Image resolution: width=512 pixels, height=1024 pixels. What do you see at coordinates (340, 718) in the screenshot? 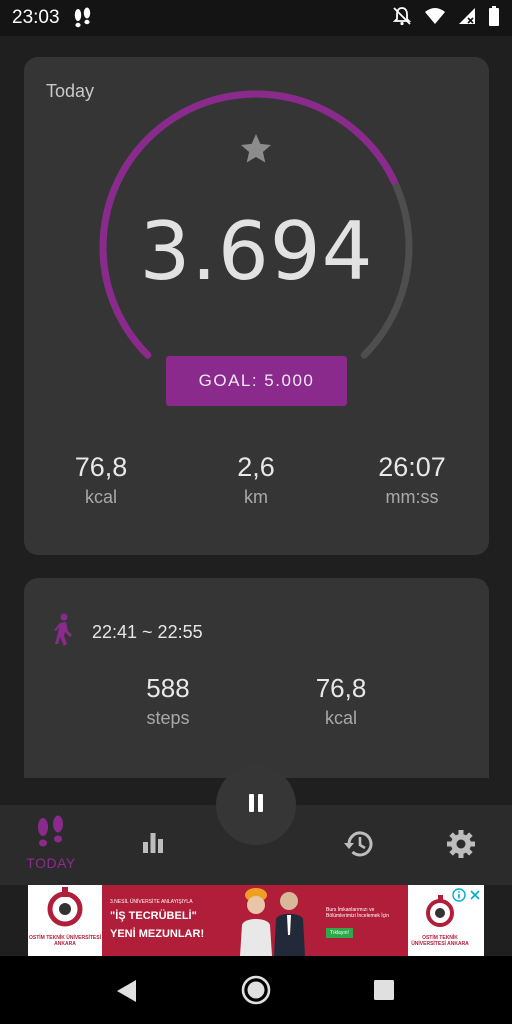
I see `session-calories-unit: kcal` at bounding box center [340, 718].